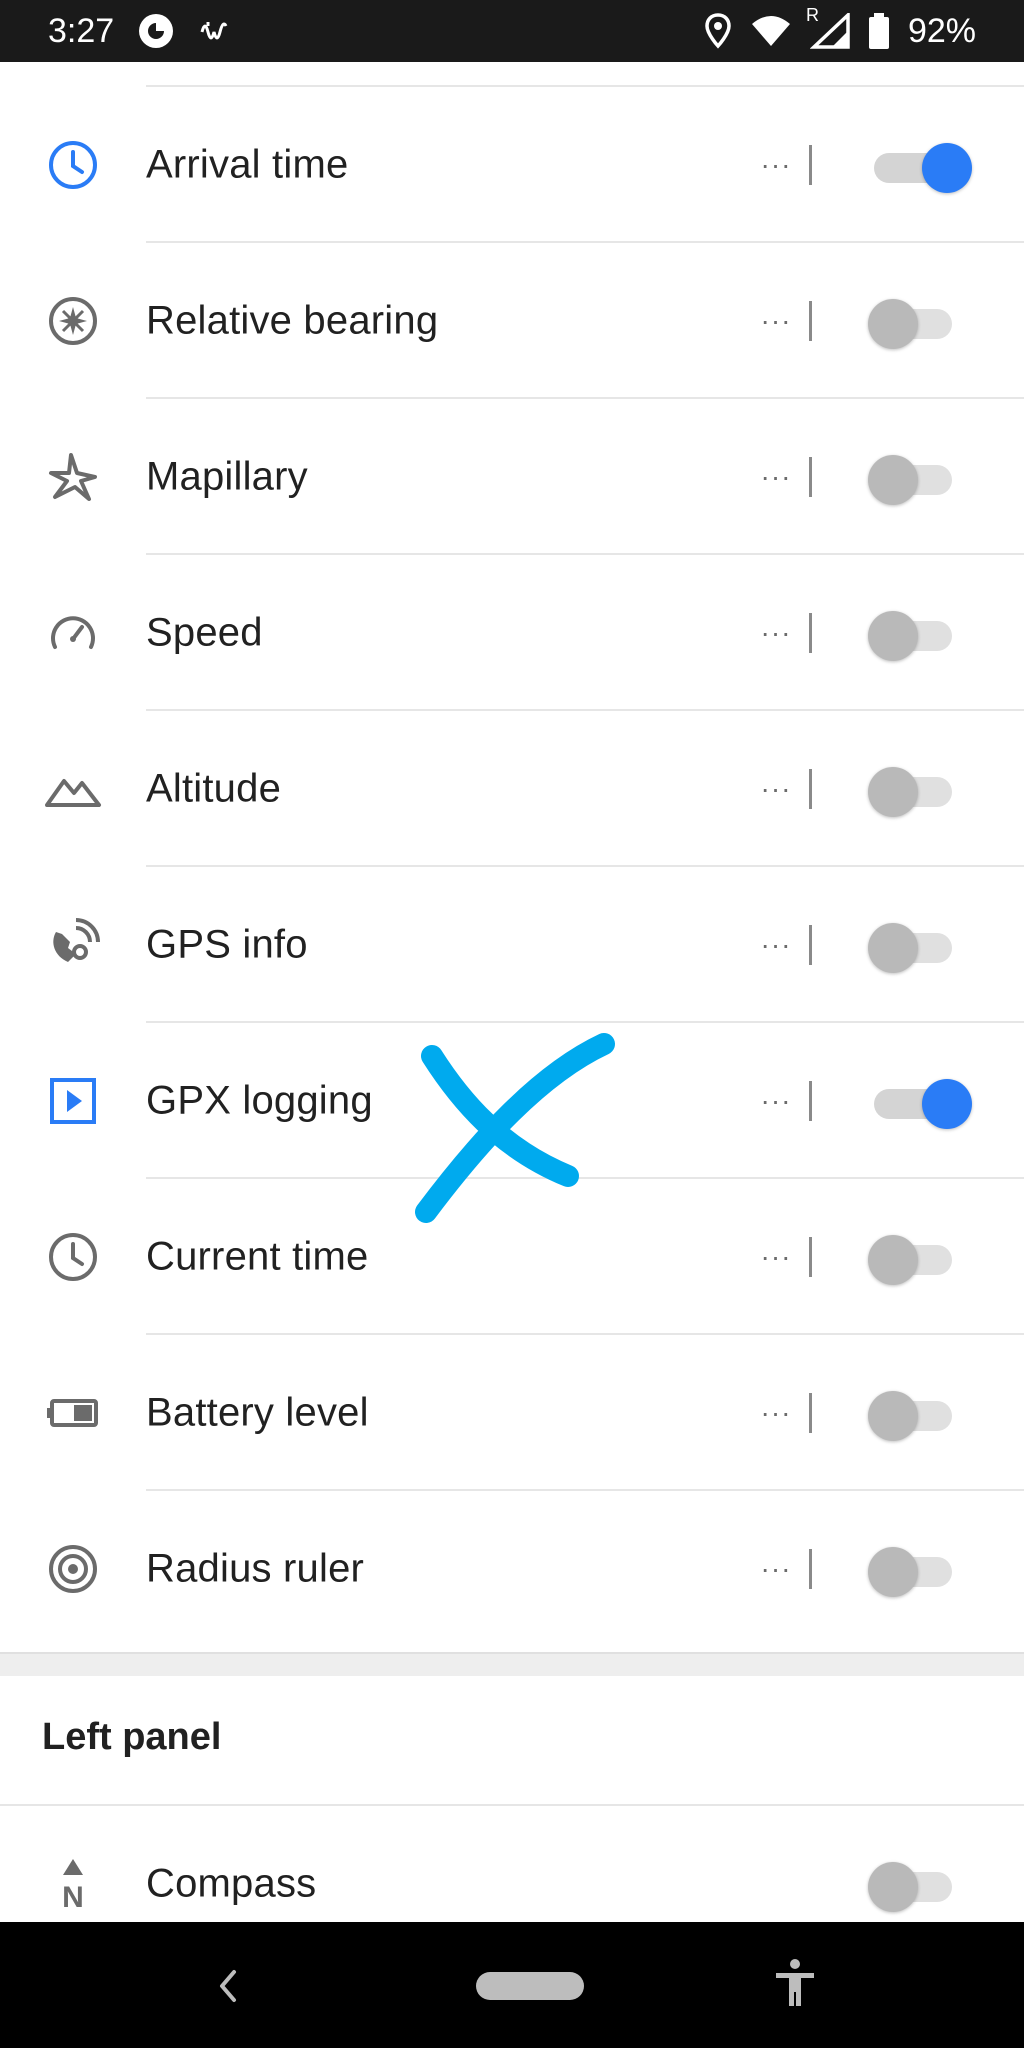  Describe the element at coordinates (73, 1569) in the screenshot. I see `target-icon` at that location.